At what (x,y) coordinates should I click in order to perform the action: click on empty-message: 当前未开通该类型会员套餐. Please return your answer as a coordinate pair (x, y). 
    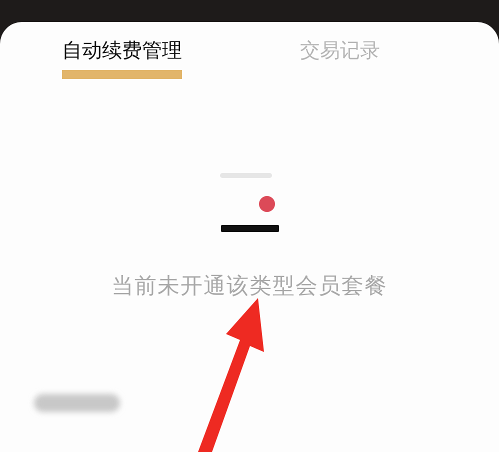
    Looking at the image, I should click on (249, 287).